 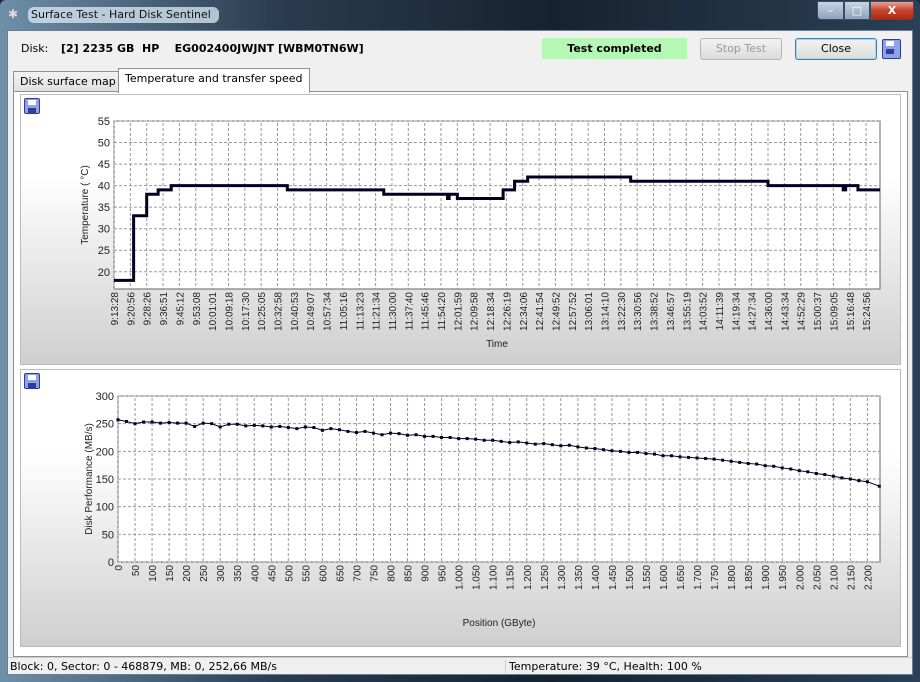 I want to click on x-tick-label: 12:09:58, so click(x=475, y=311).